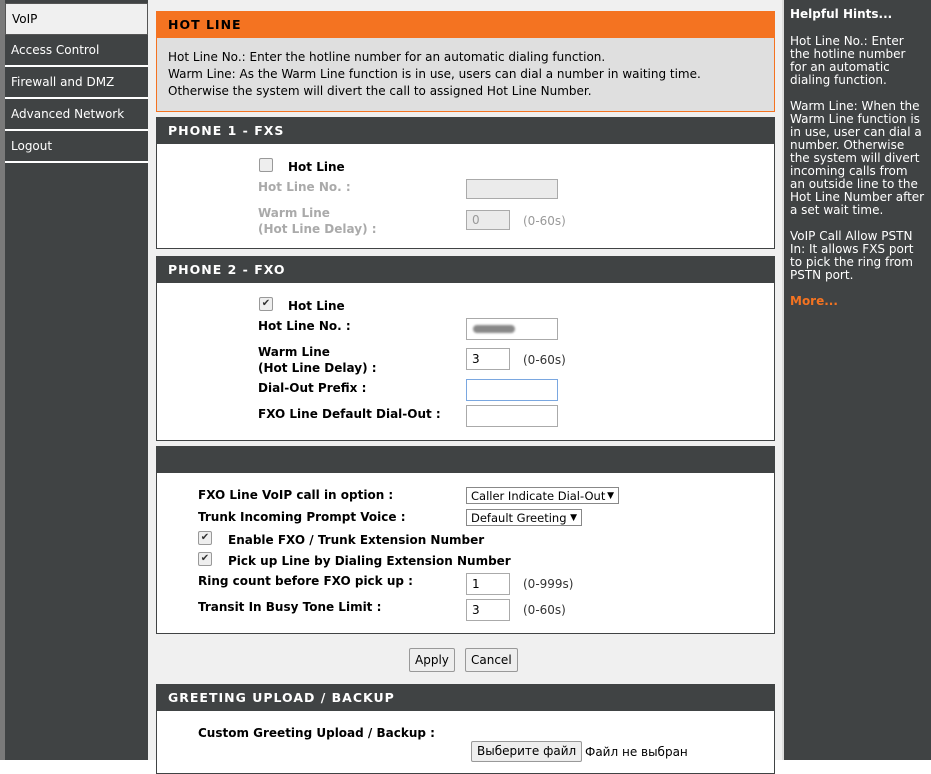 This screenshot has width=931, height=774. I want to click on sidebar-item-access-control: Access Control, so click(76, 51).